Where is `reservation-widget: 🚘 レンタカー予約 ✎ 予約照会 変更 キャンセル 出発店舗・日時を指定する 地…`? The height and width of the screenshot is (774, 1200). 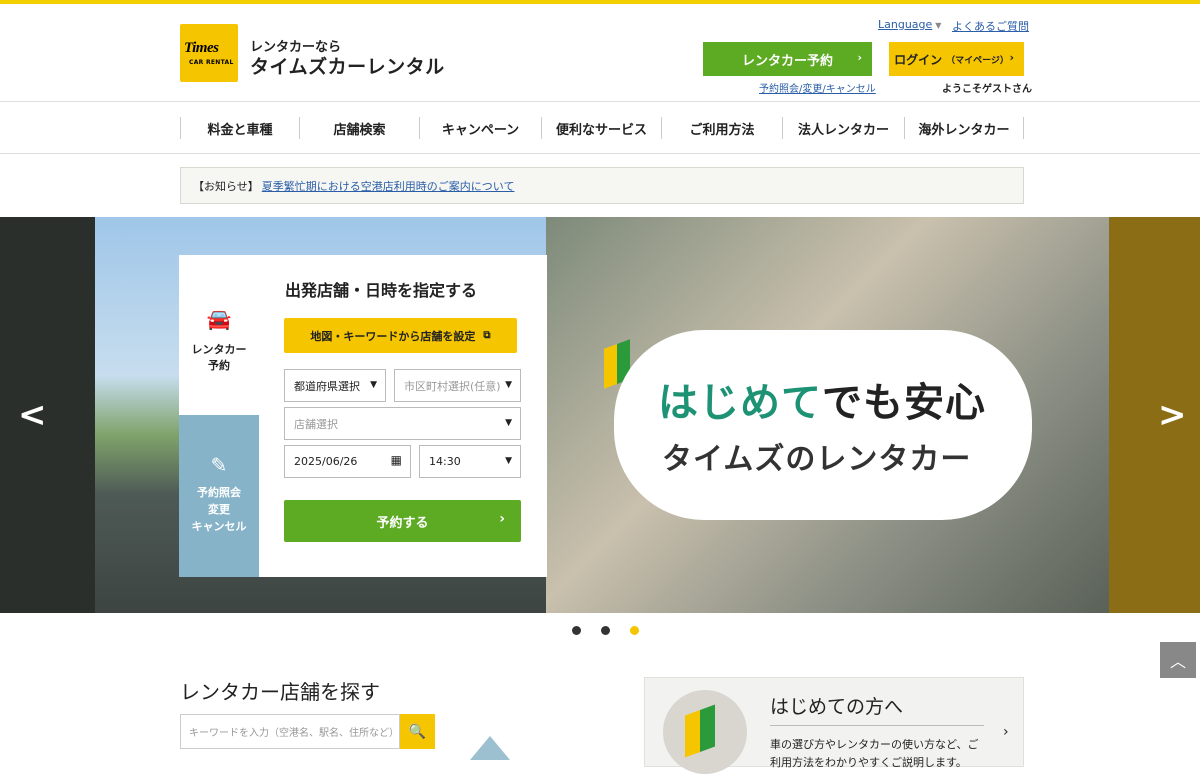 reservation-widget: 🚘 レンタカー予約 ✎ 予約照会 変更 キャンセル 出発店舗・日時を指定する 地… is located at coordinates (363, 416).